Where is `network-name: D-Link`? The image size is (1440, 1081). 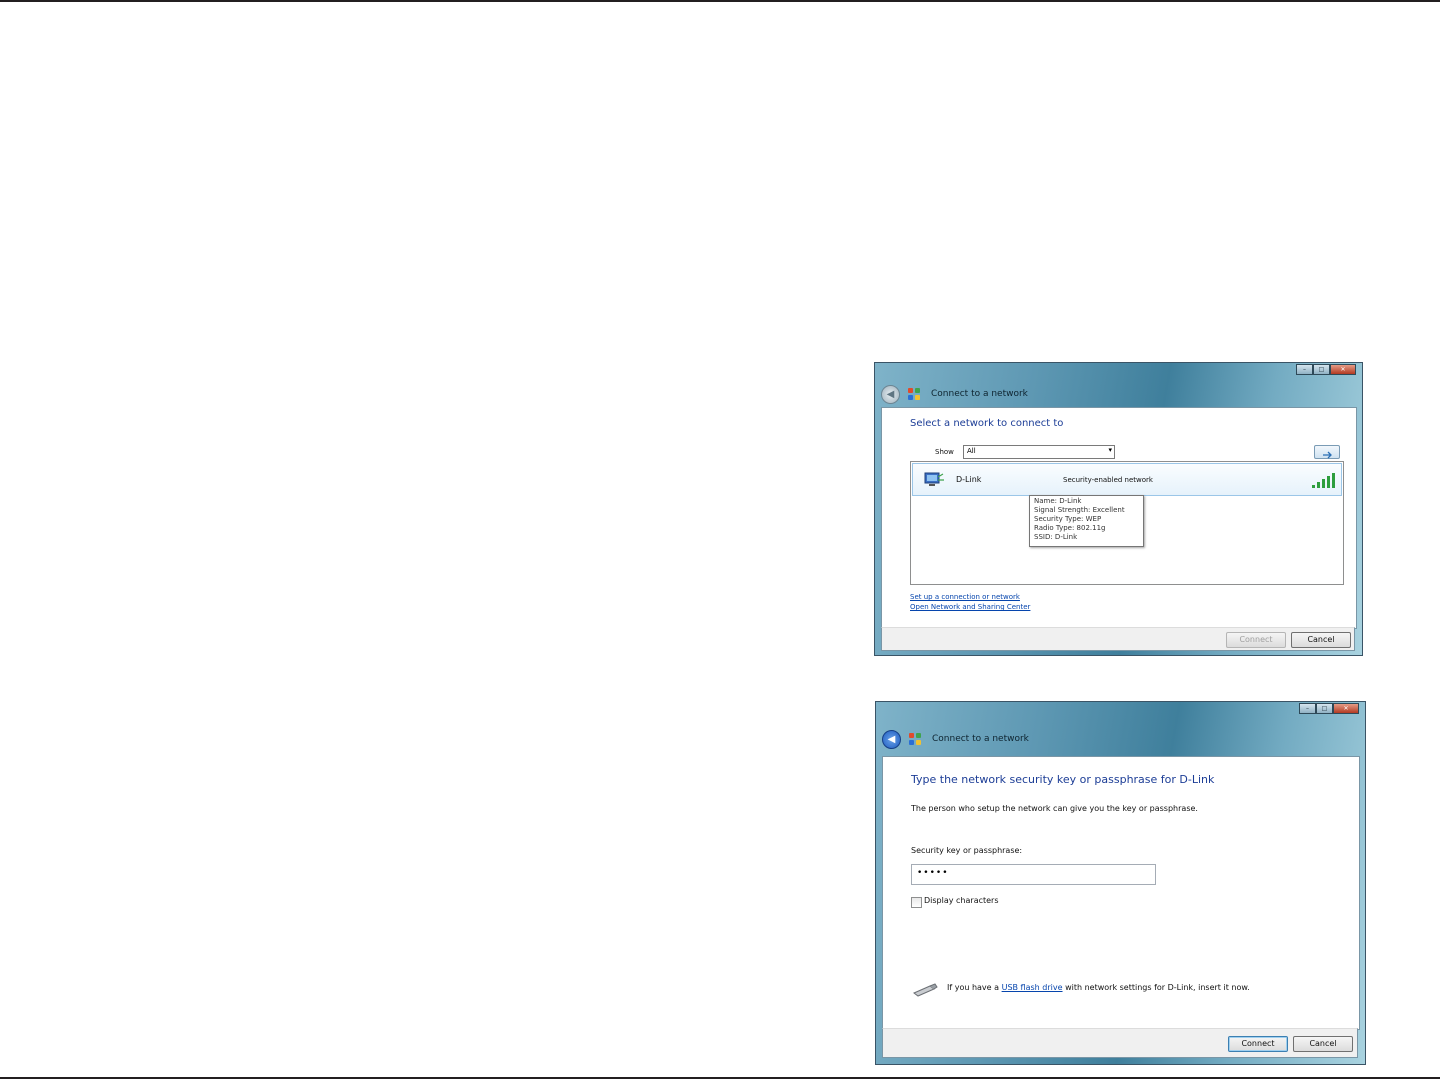 network-name: D-Link is located at coordinates (969, 479).